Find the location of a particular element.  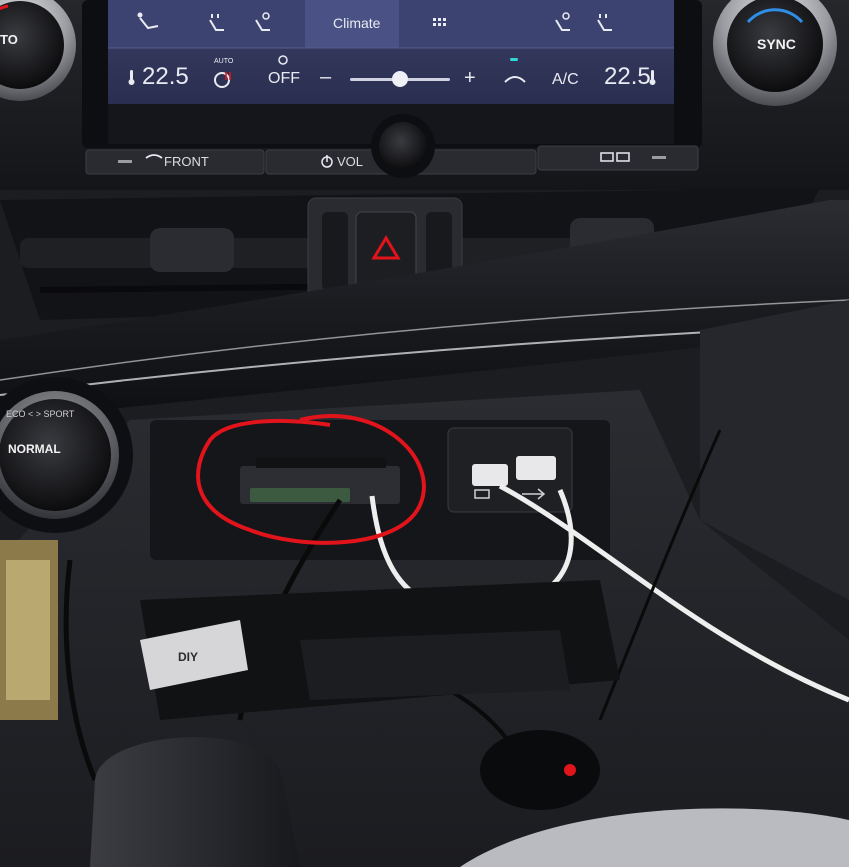

fan-state-label: OFF is located at coordinates (284, 79).